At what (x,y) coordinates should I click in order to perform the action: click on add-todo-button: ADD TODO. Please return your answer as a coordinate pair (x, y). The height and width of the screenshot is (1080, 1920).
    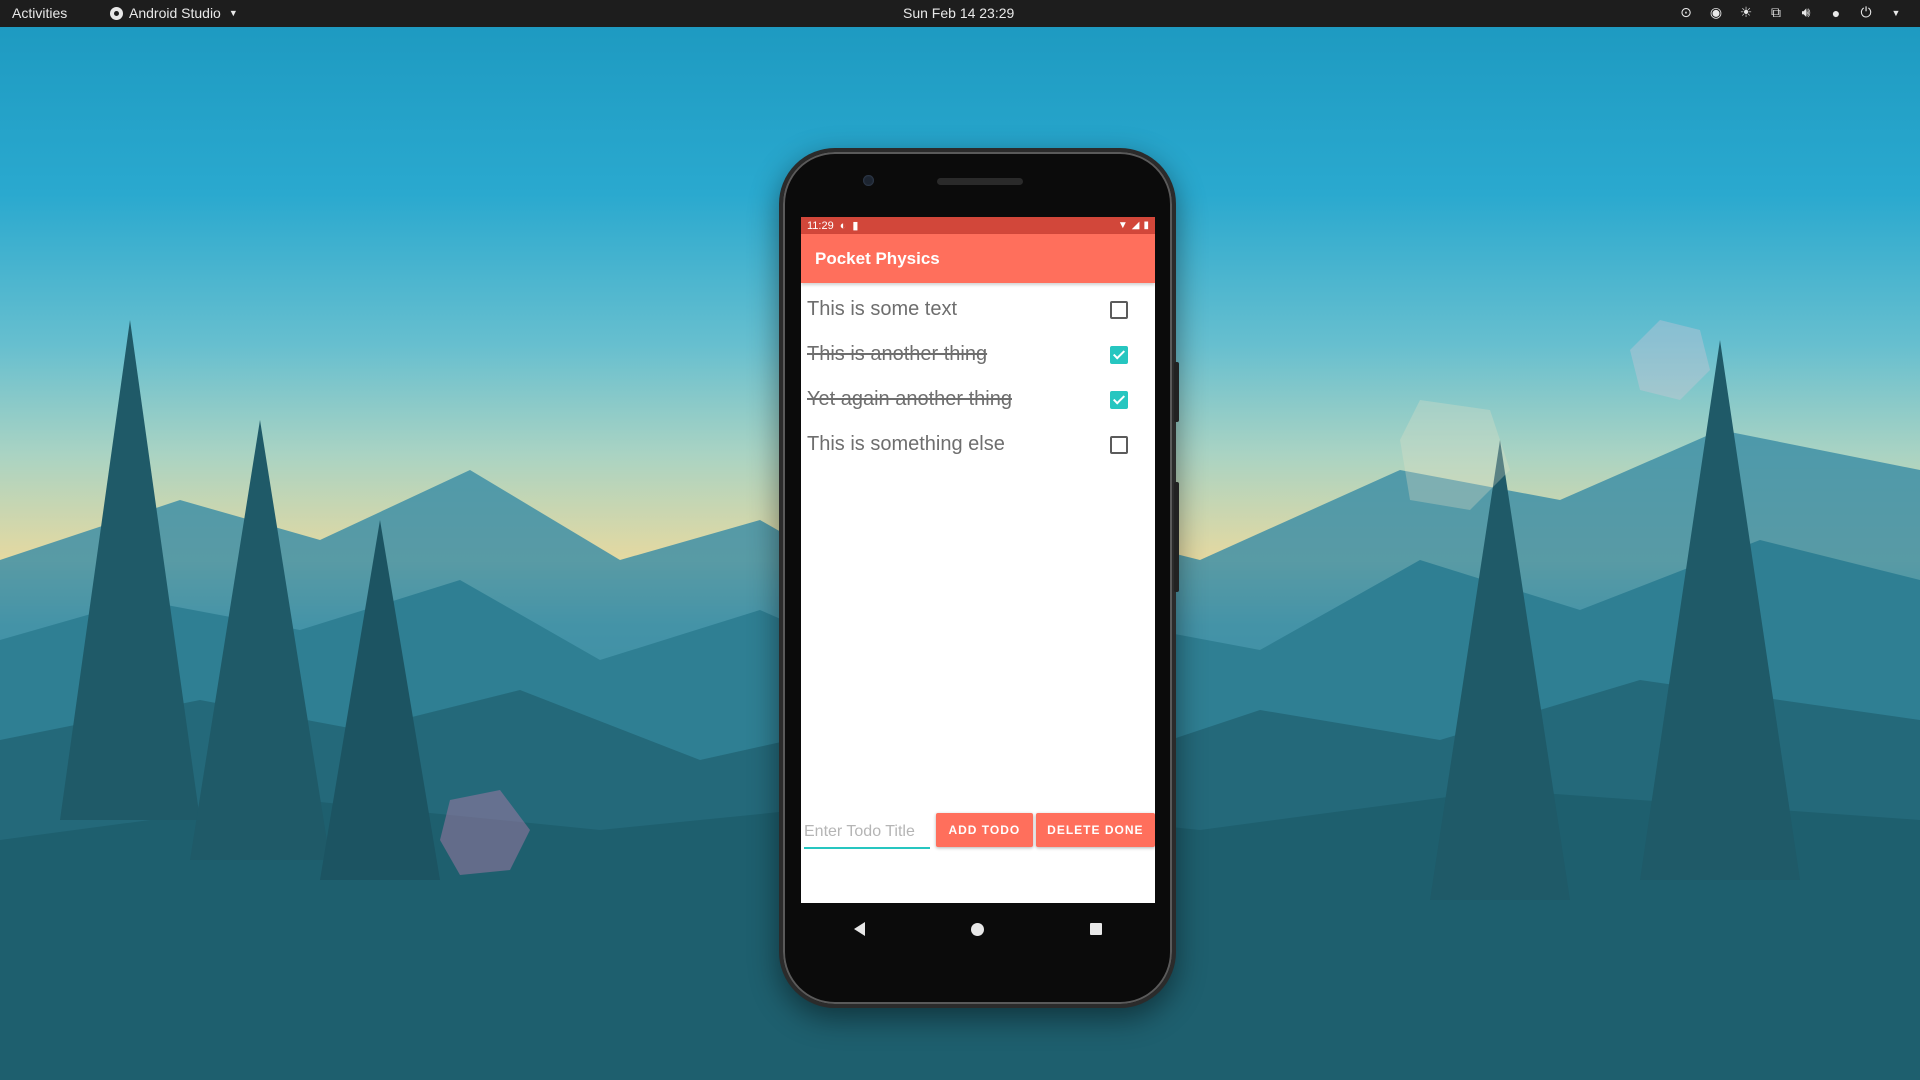
    Looking at the image, I should click on (984, 830).